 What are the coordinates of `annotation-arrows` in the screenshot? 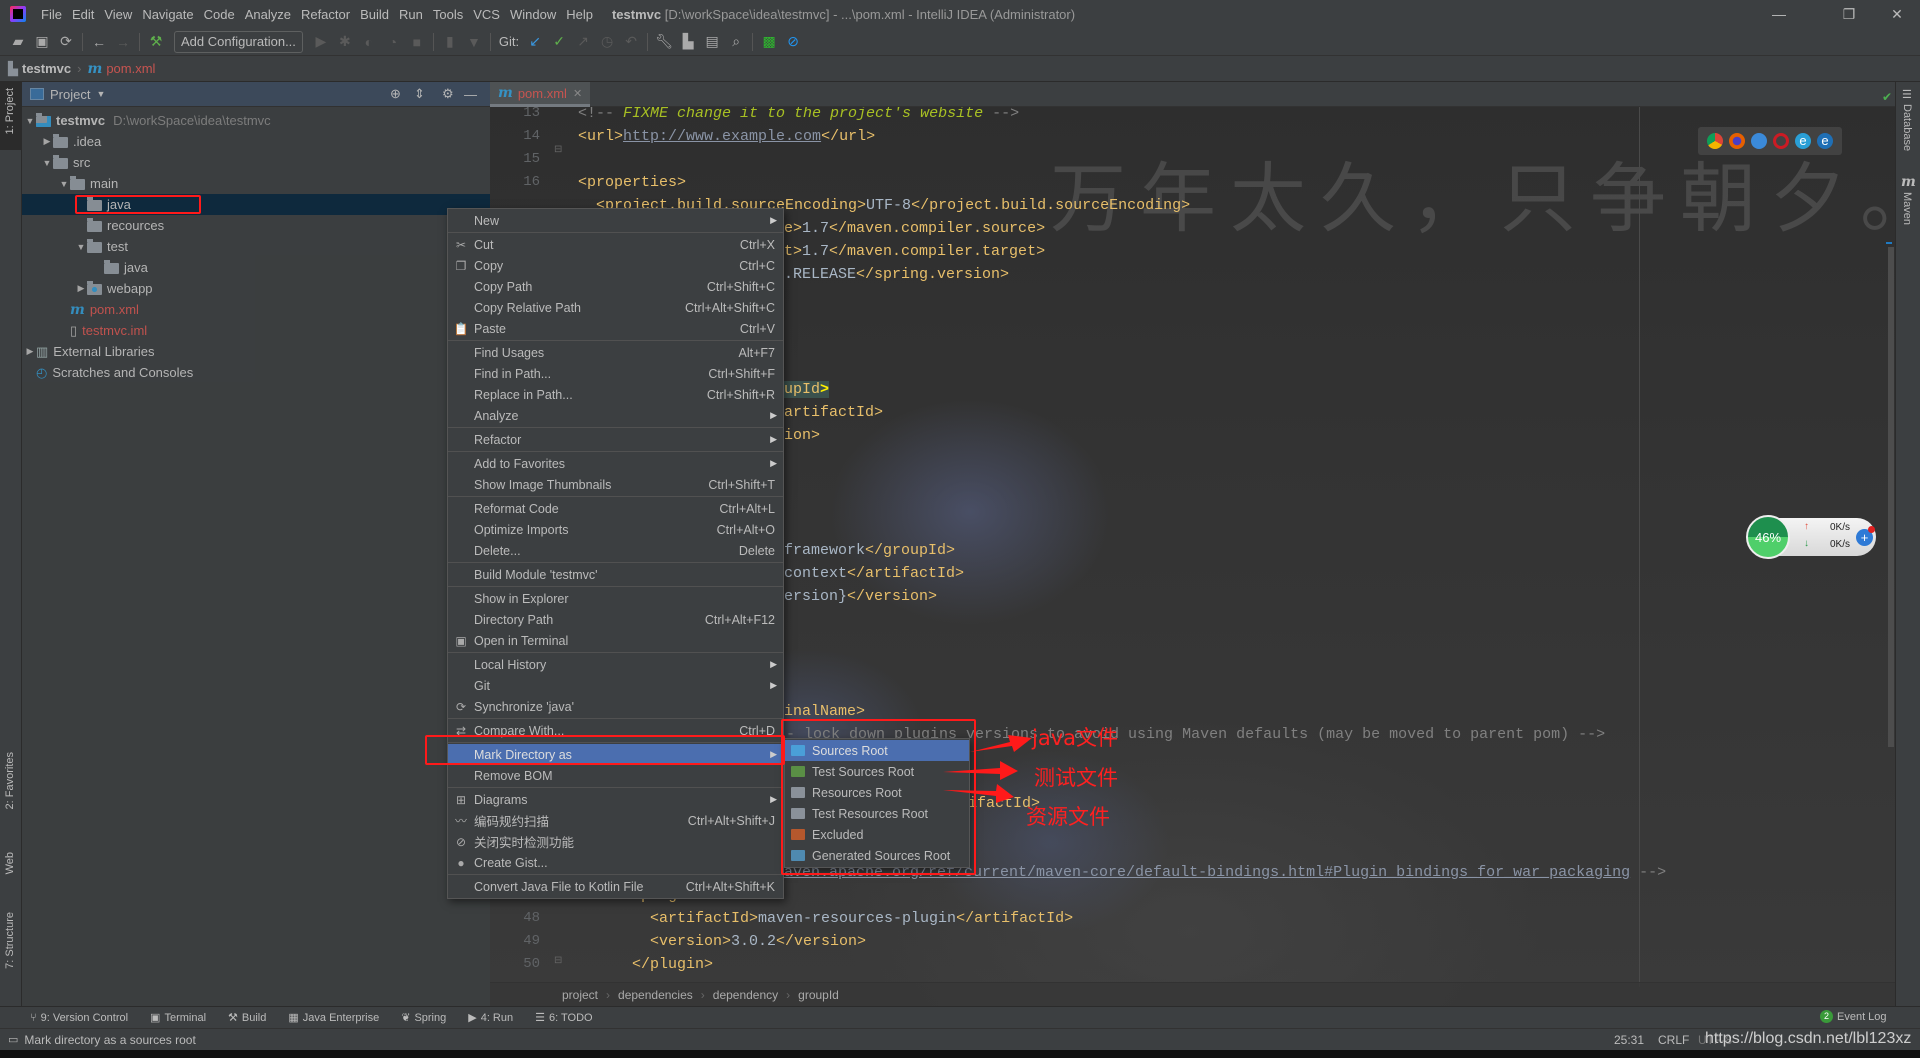 It's located at (987, 769).